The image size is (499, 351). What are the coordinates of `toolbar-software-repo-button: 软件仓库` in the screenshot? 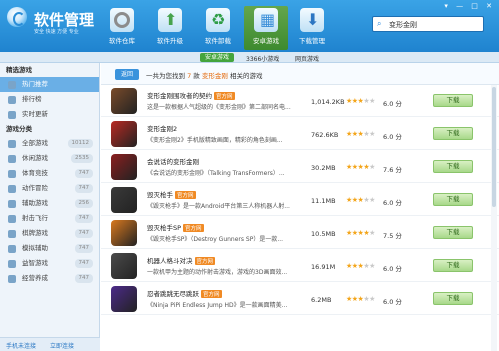 It's located at (122, 28).